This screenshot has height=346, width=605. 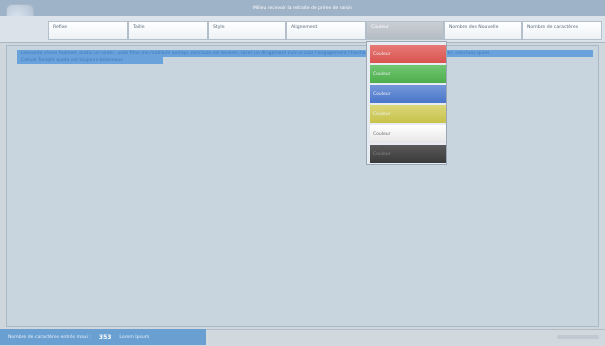 I want to click on color-option-yellow: Couleur, so click(x=408, y=114).